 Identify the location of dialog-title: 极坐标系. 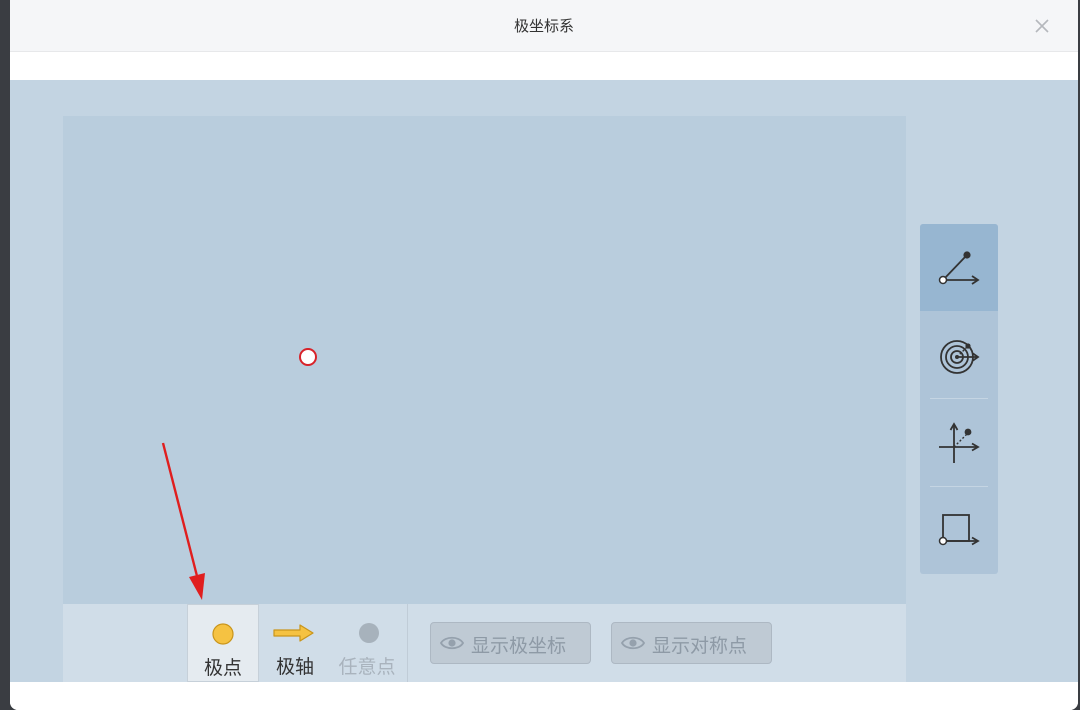
(543, 26).